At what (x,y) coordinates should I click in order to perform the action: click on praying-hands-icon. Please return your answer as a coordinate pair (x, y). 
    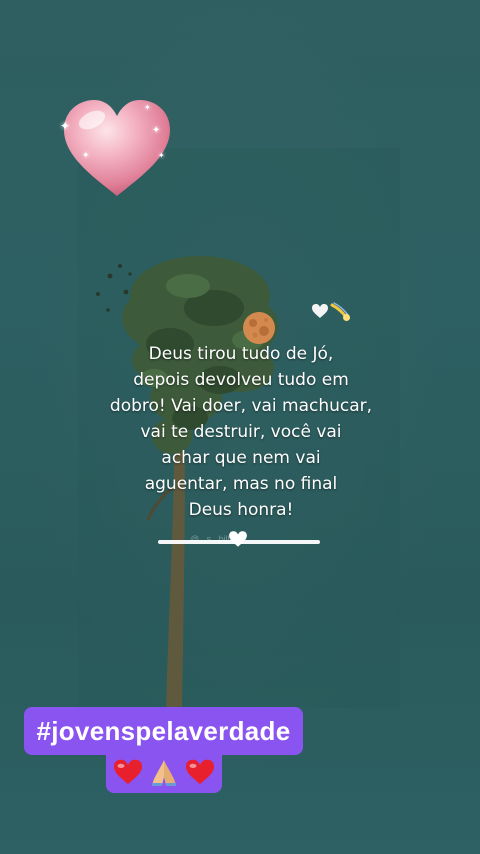
    Looking at the image, I should click on (164, 773).